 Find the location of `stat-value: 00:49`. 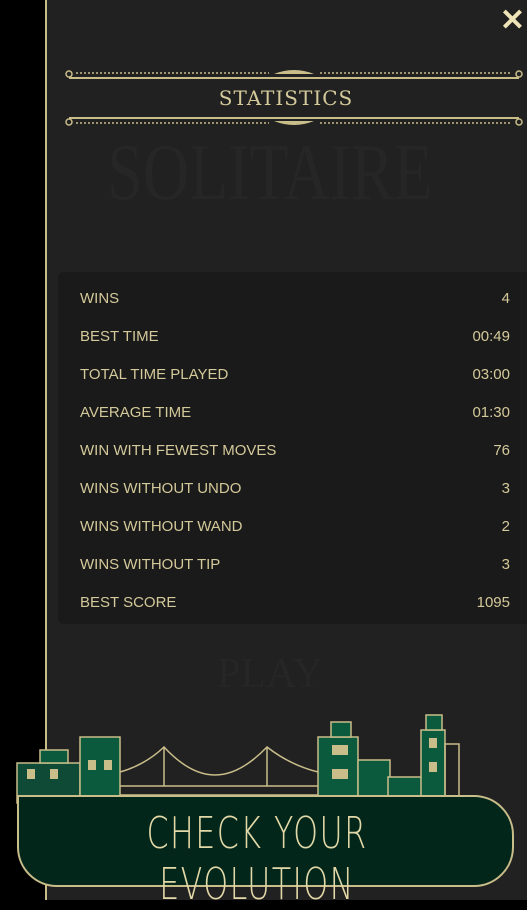

stat-value: 00:49 is located at coordinates (491, 336).